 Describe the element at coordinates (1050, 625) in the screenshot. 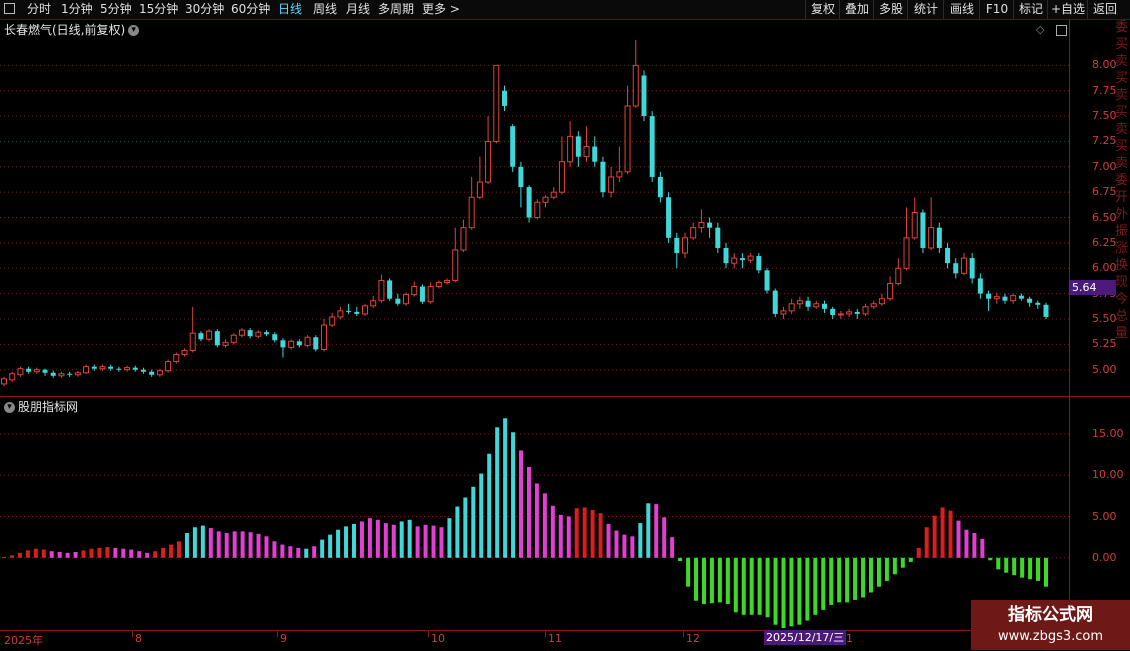

I see `site-watermark: 指标公式网 www.zbgs3.com` at that location.